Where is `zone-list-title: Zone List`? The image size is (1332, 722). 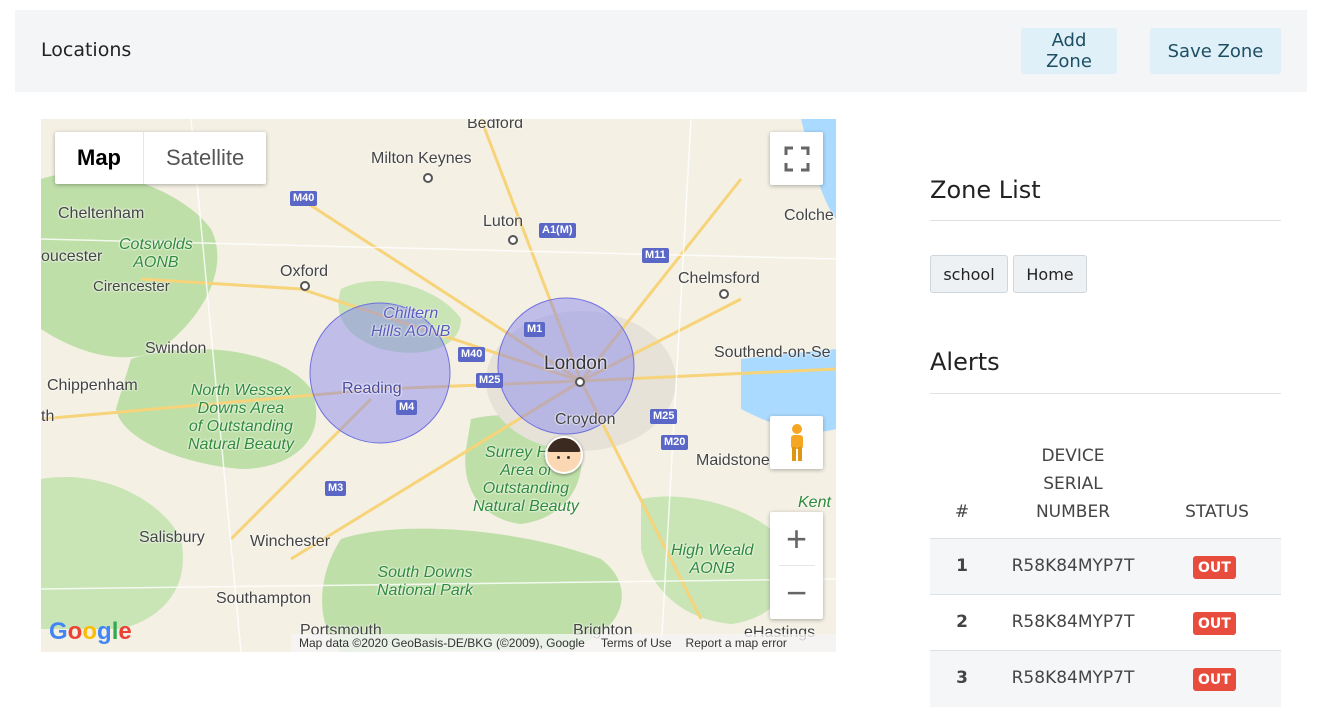
zone-list-title: Zone List is located at coordinates (985, 190).